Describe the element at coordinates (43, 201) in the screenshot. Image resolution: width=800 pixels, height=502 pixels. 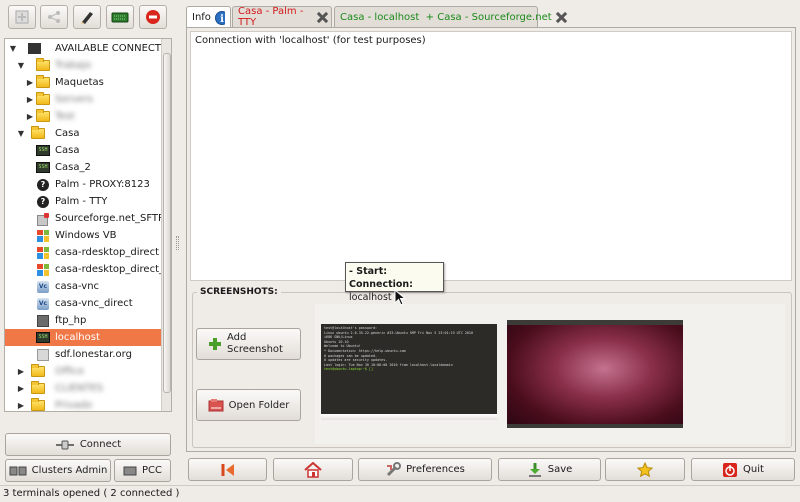
I see `question-icon: ?` at that location.